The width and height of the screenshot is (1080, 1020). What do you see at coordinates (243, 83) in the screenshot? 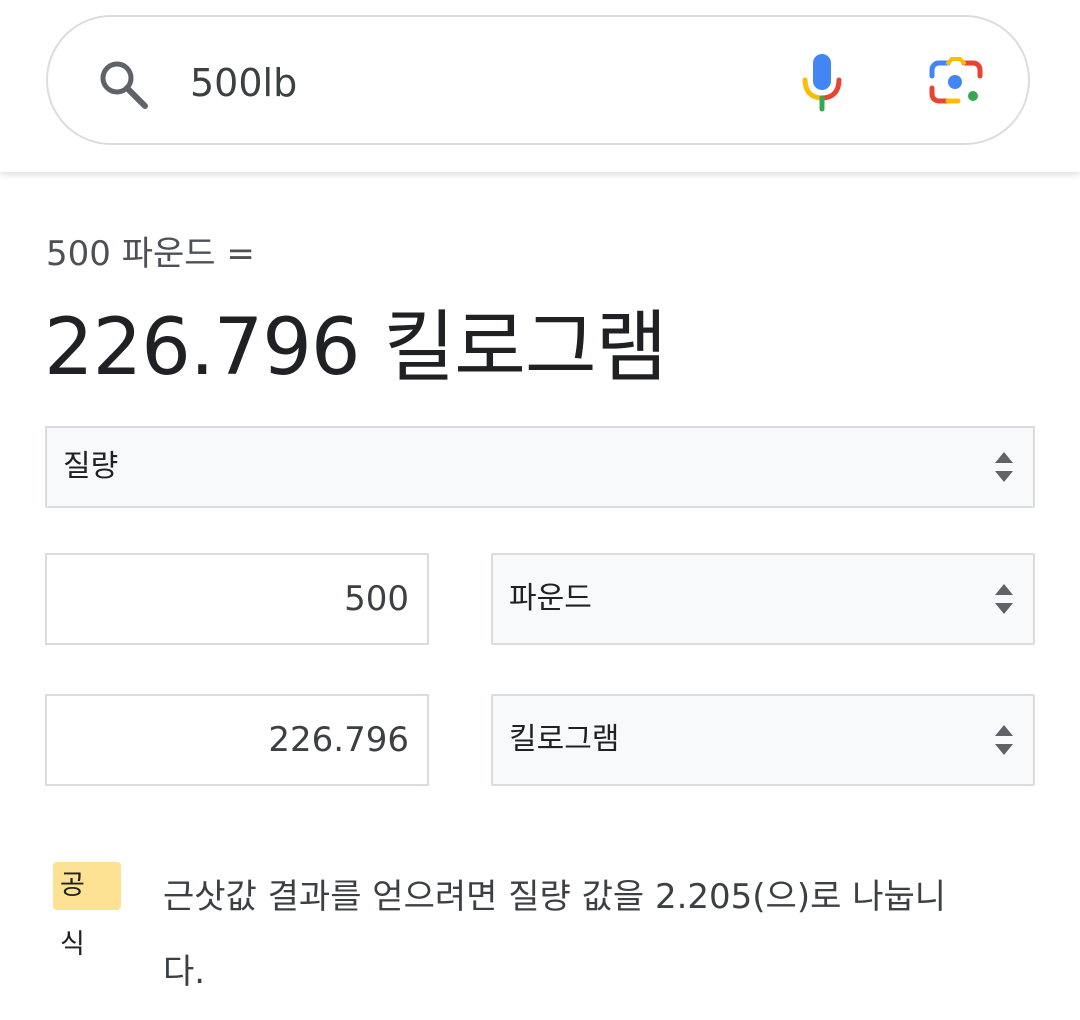
I see `search-input: 500lb` at bounding box center [243, 83].